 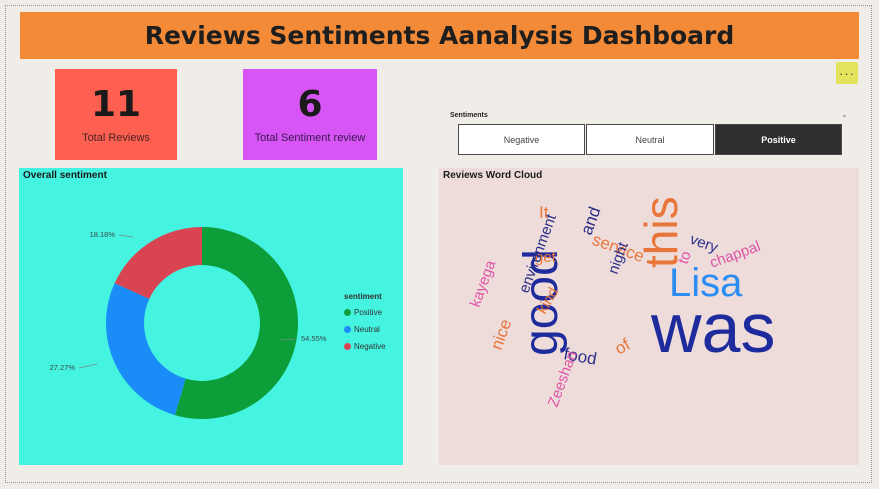 I want to click on cloud-word: nice, so click(x=501, y=335).